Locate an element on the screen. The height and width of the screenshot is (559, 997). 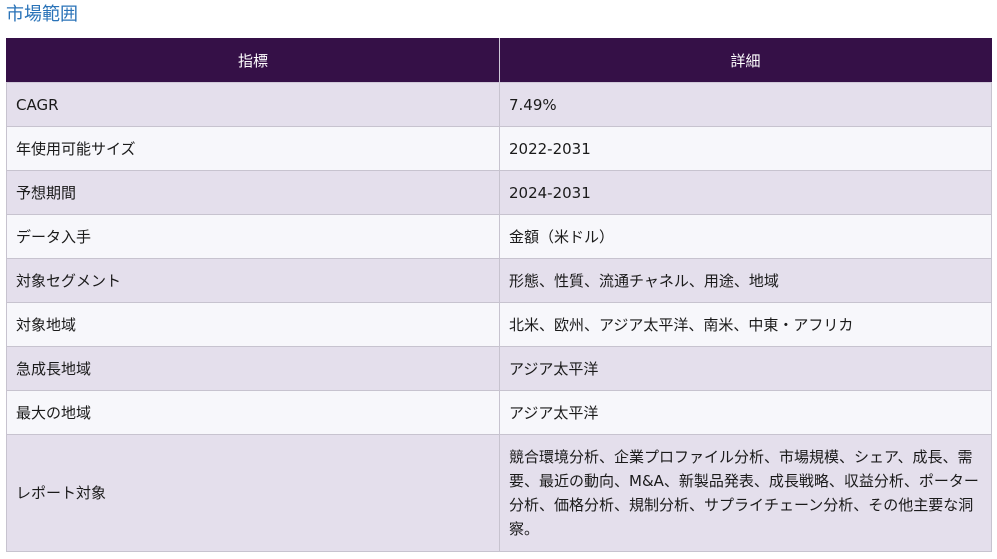
table-row: 急成長地域 アジア太平洋 is located at coordinates (499, 368).